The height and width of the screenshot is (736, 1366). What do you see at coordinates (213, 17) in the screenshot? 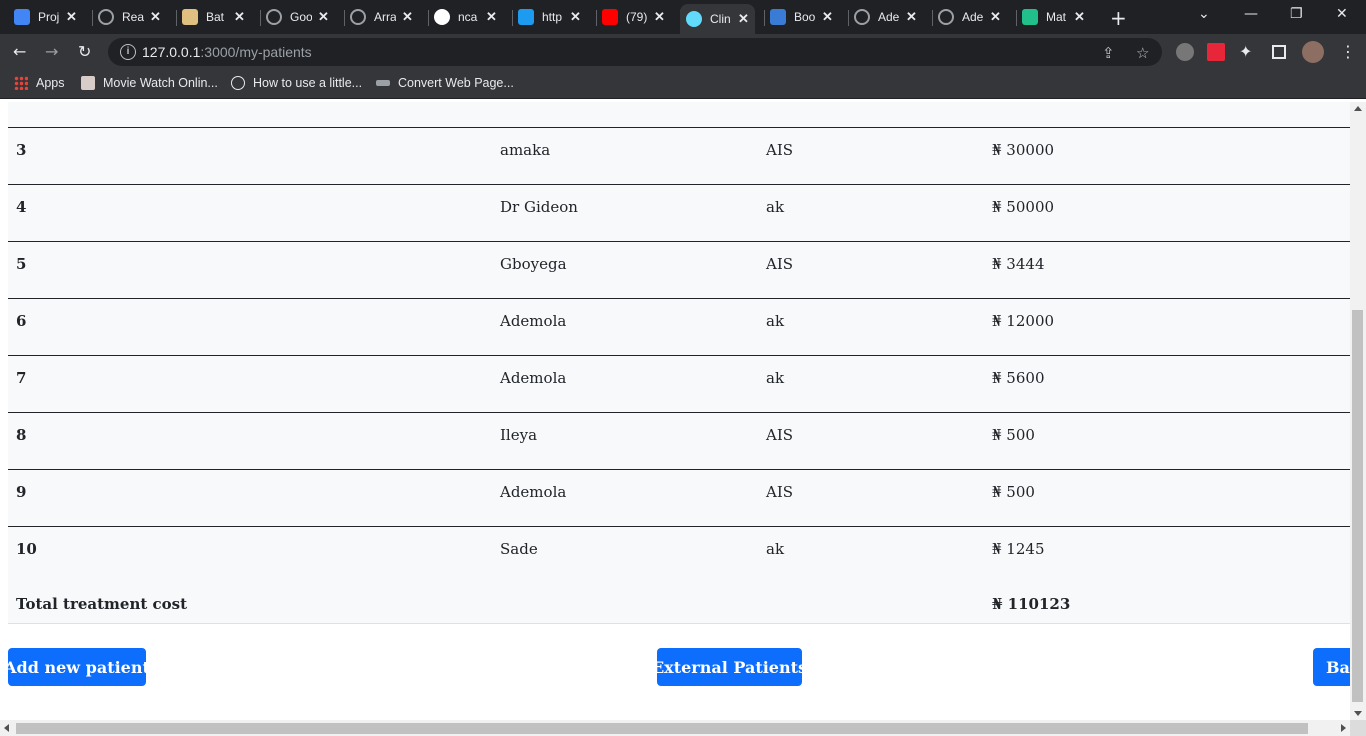
I see `browser-tab: Bat ✕` at bounding box center [213, 17].